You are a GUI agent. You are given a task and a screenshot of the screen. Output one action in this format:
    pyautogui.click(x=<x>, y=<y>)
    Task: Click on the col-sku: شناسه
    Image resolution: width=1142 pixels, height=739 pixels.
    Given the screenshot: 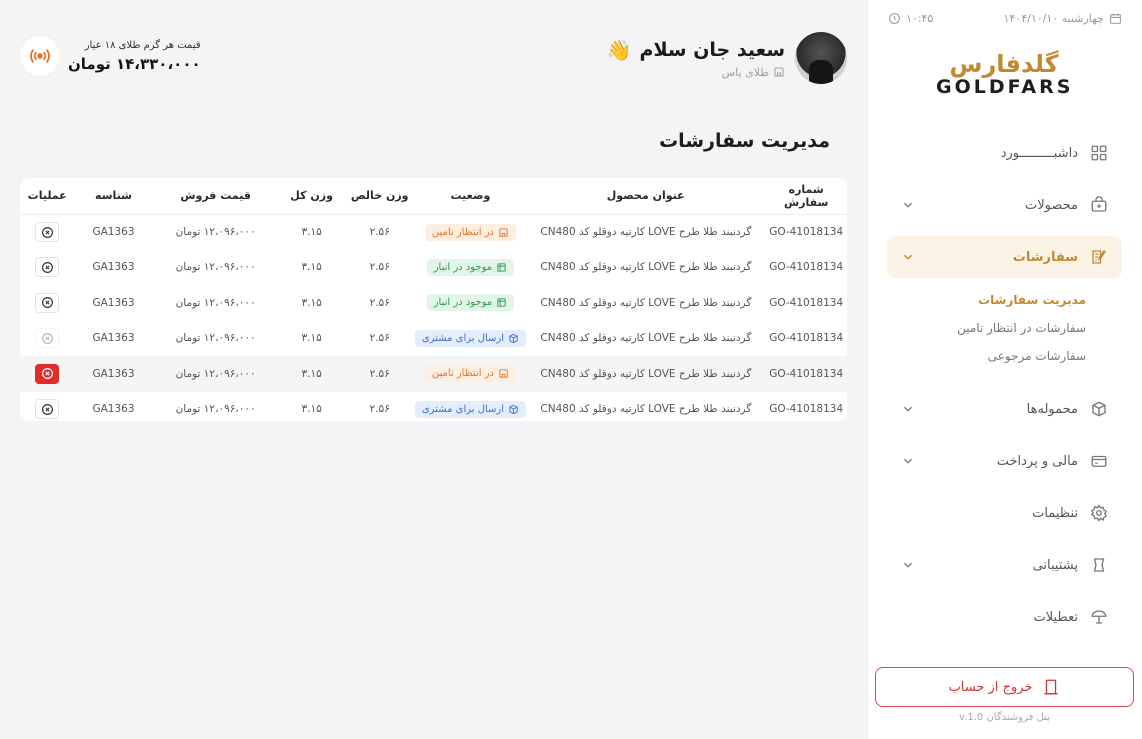 What is the action you would take?
    pyautogui.click(x=113, y=196)
    